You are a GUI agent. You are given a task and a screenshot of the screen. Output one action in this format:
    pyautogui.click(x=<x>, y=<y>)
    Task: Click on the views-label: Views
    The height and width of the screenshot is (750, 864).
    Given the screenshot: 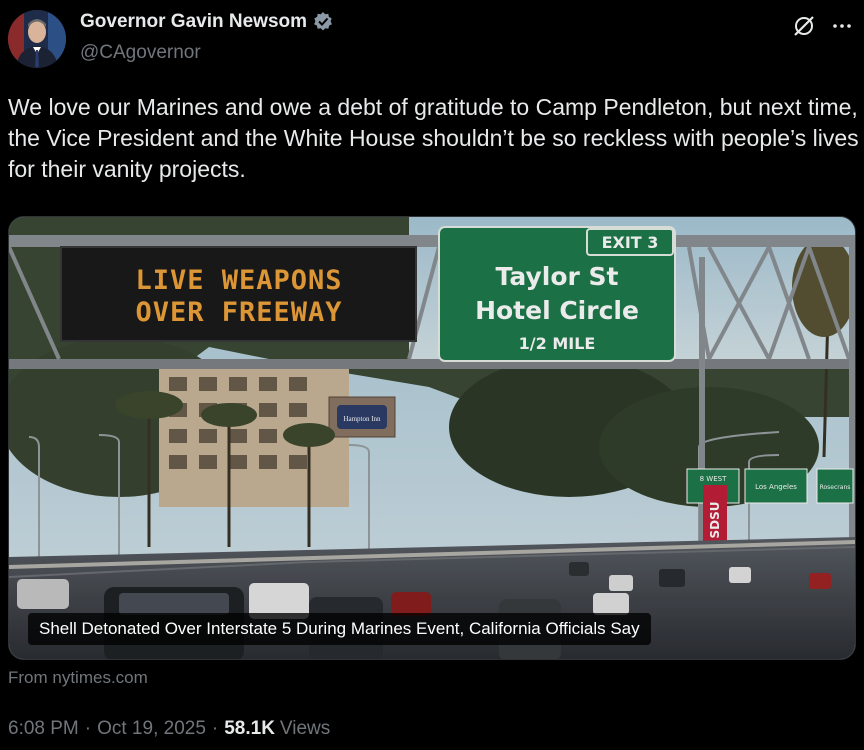 What is the action you would take?
    pyautogui.click(x=305, y=728)
    